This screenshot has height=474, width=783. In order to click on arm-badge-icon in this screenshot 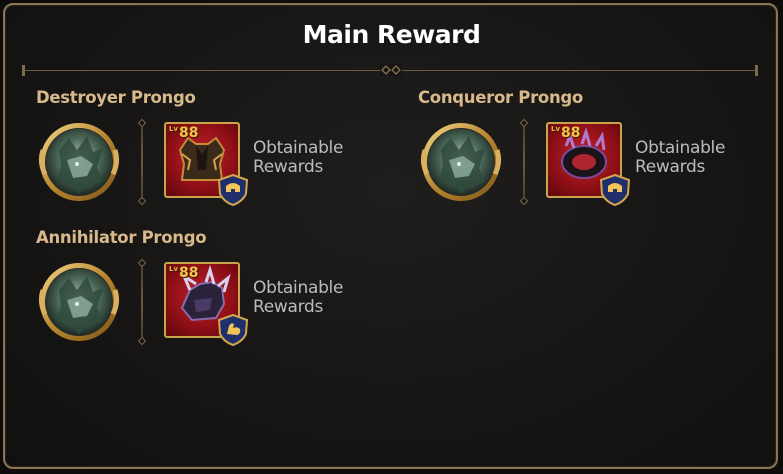, I will do `click(233, 330)`.